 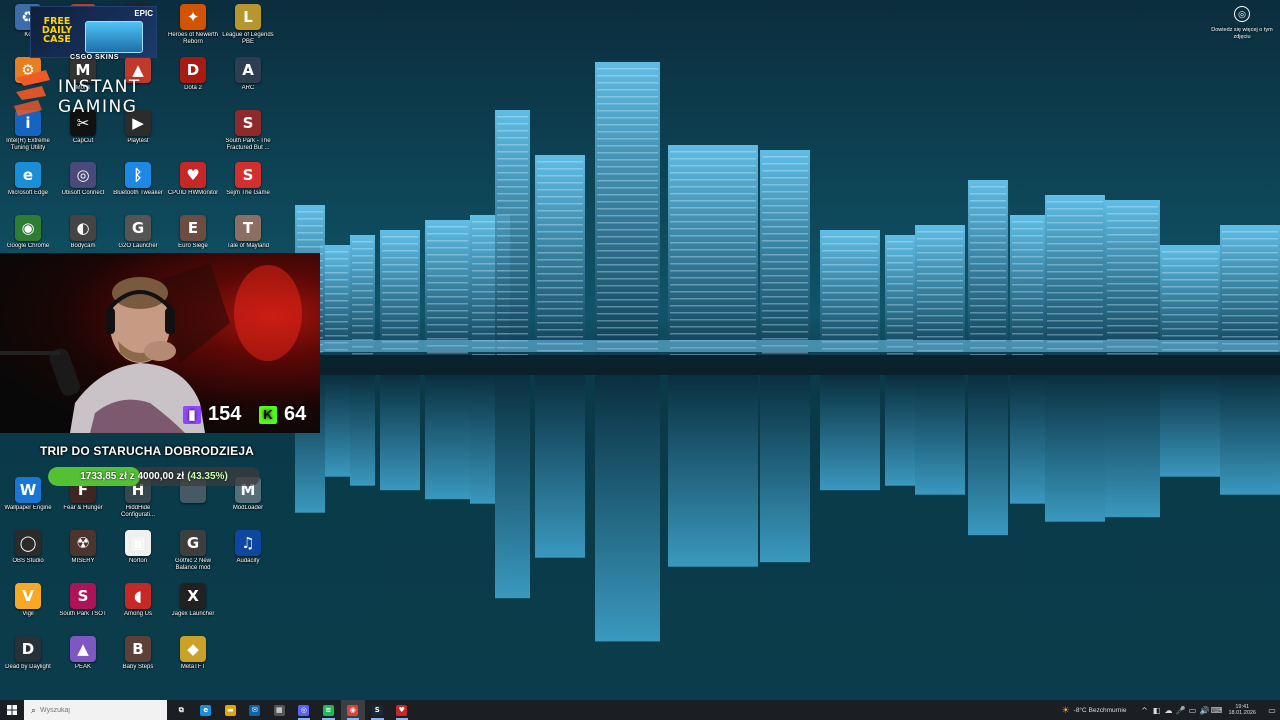 What do you see at coordinates (34, 709) in the screenshot?
I see `search-icon: ⌕` at bounding box center [34, 709].